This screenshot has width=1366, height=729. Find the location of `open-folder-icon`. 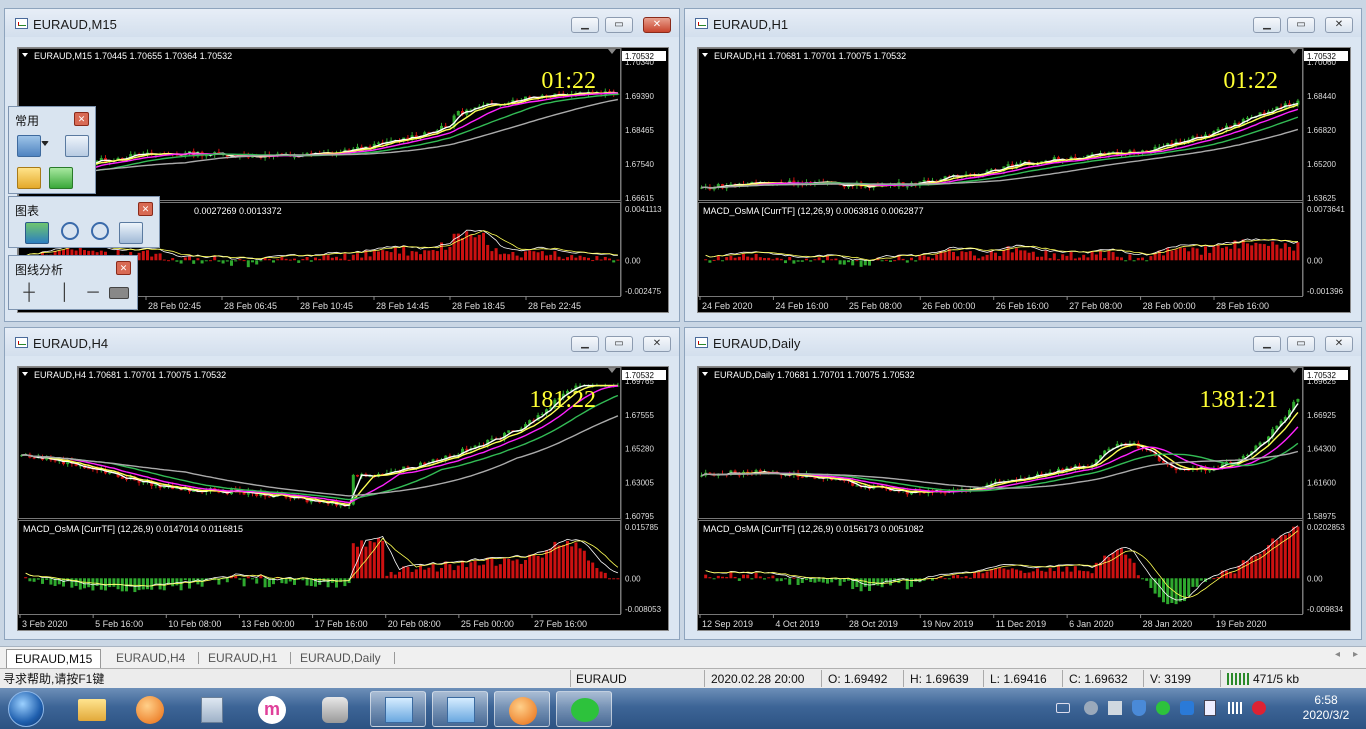

open-folder-icon is located at coordinates (29, 178).